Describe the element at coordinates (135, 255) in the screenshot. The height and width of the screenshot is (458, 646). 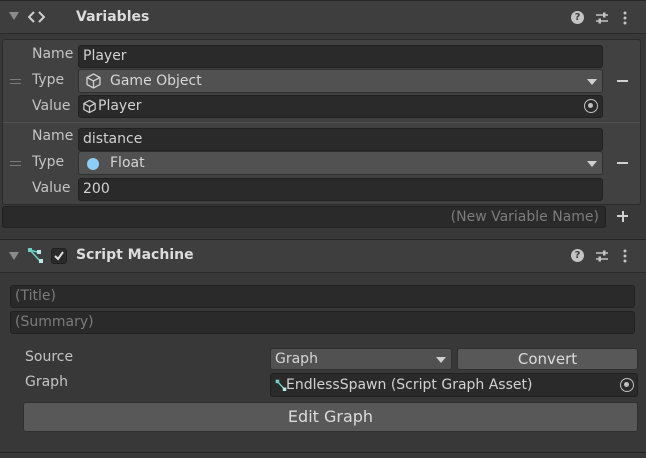
I see `script-machine-title: Script Machine` at that location.